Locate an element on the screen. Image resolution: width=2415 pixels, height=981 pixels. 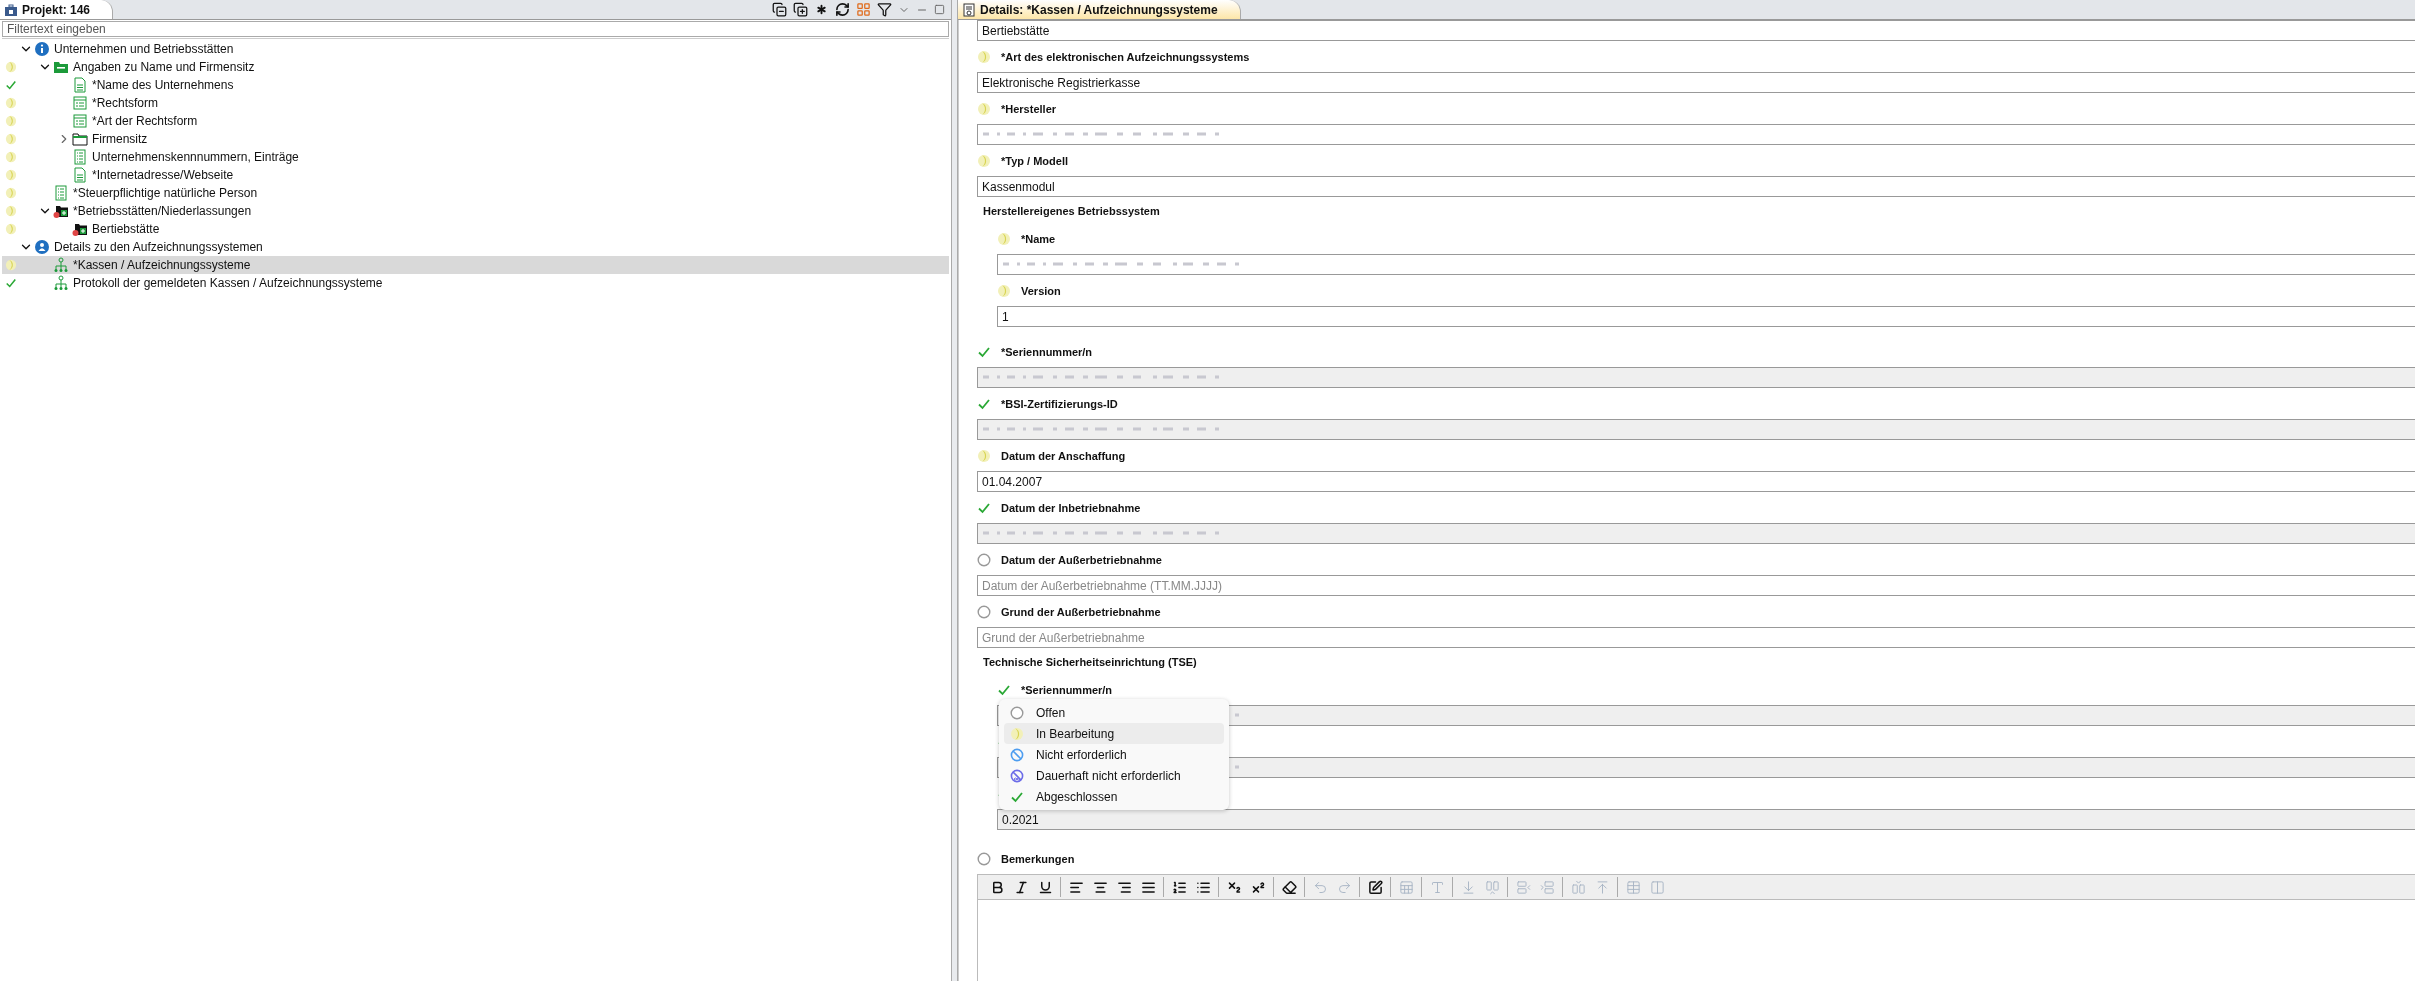
field-label: *Typ / Modell is located at coordinates (1035, 161).